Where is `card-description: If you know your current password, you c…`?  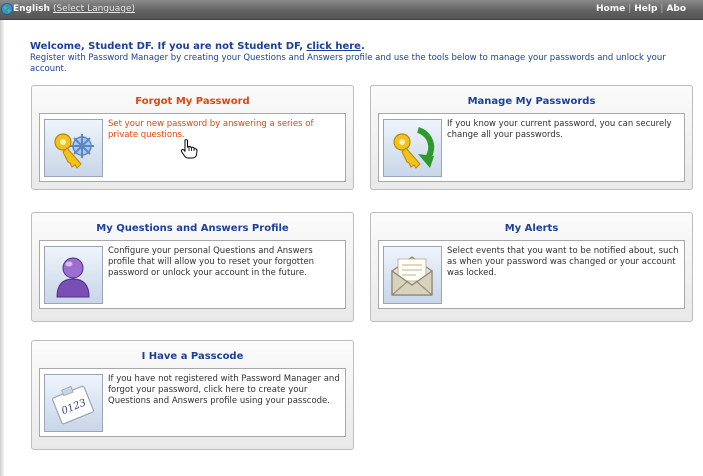 card-description: If you know your current password, you c… is located at coordinates (563, 130).